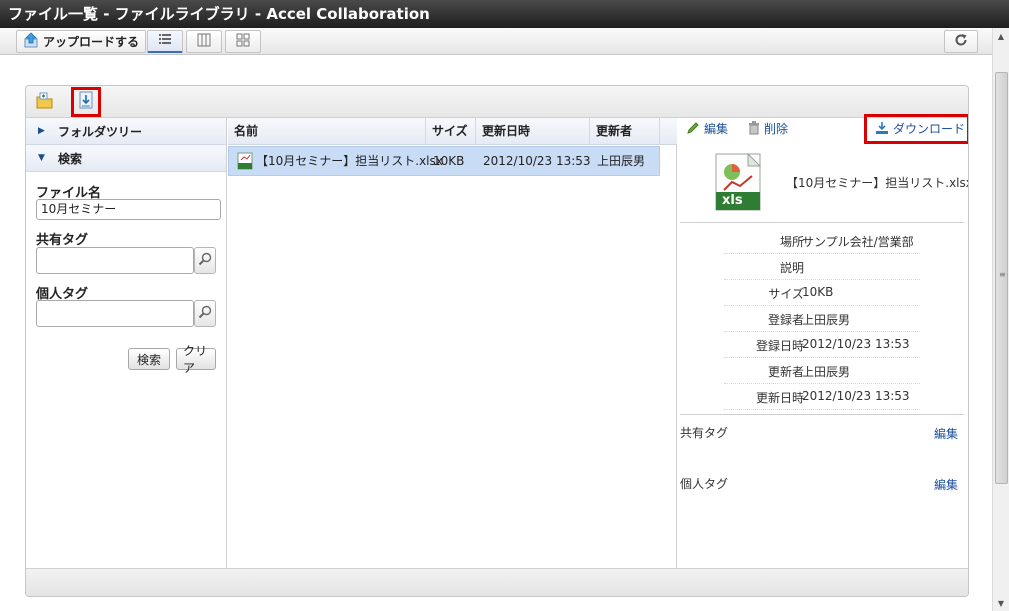 This screenshot has width=1009, height=611. I want to click on column-view-button, so click(204, 41).